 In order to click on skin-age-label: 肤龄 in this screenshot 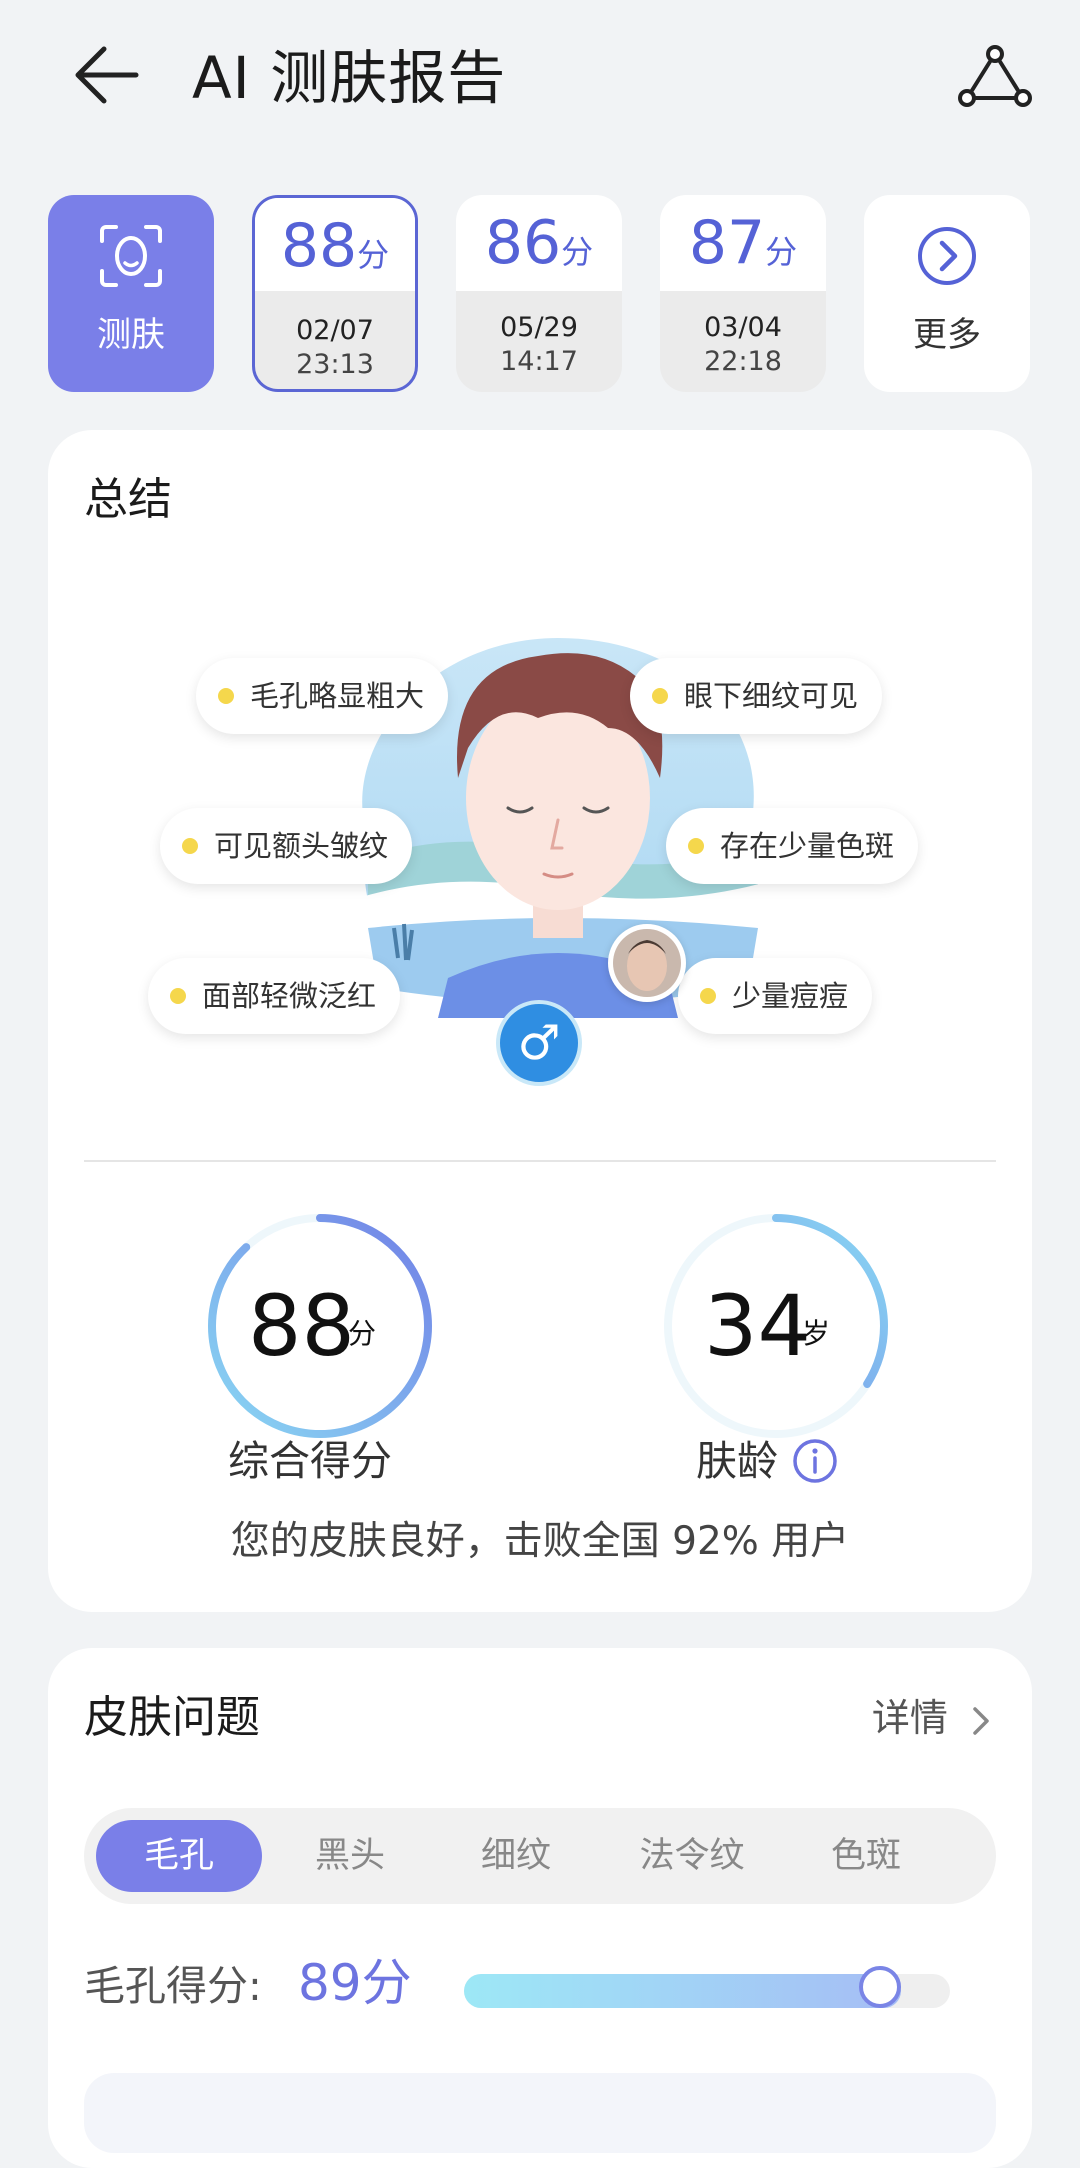, I will do `click(737, 1461)`.